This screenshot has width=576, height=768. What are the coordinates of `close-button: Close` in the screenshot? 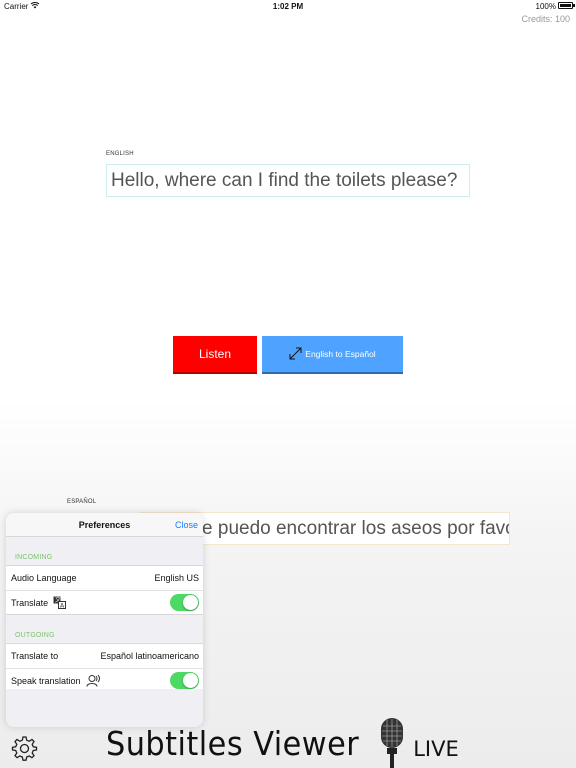 It's located at (186, 525).